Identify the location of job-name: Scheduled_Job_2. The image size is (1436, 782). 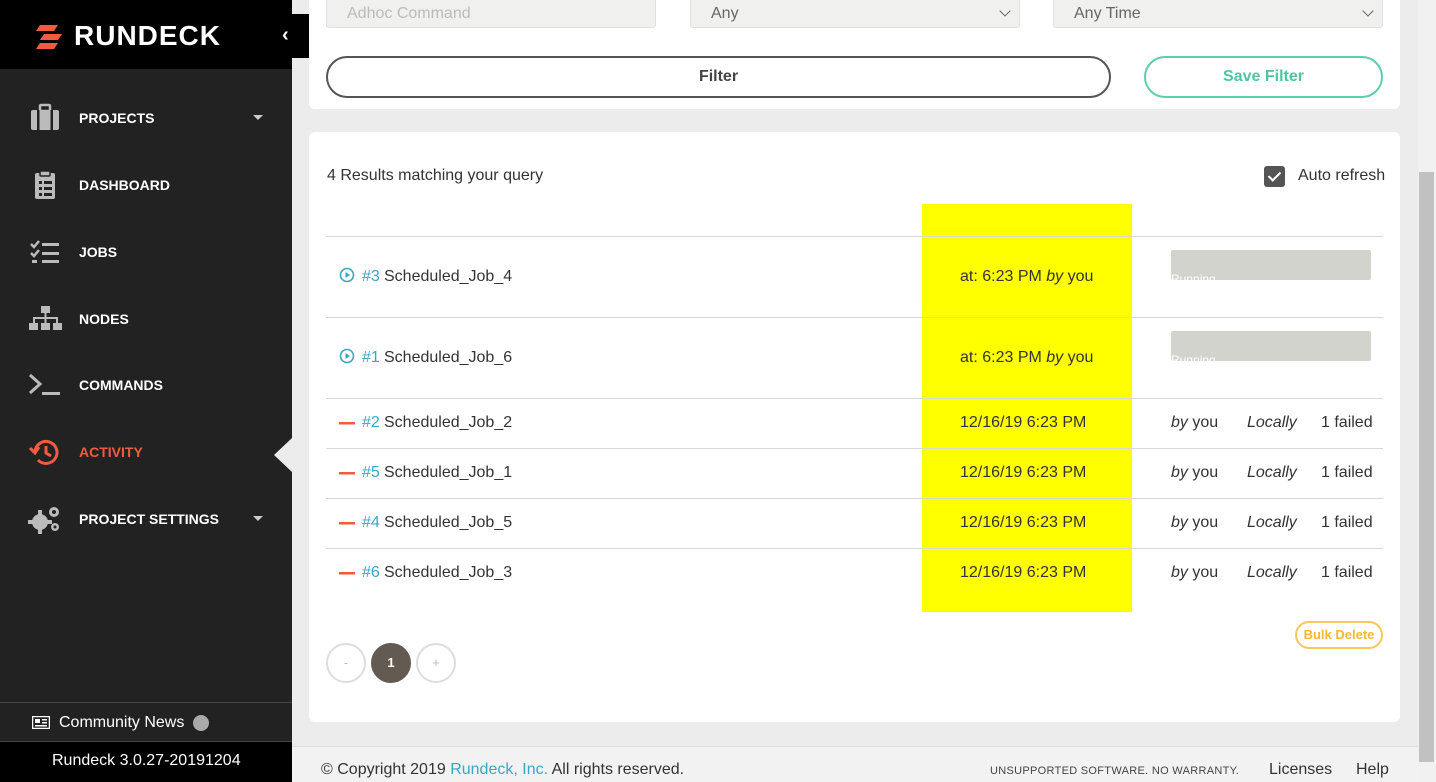
(448, 423).